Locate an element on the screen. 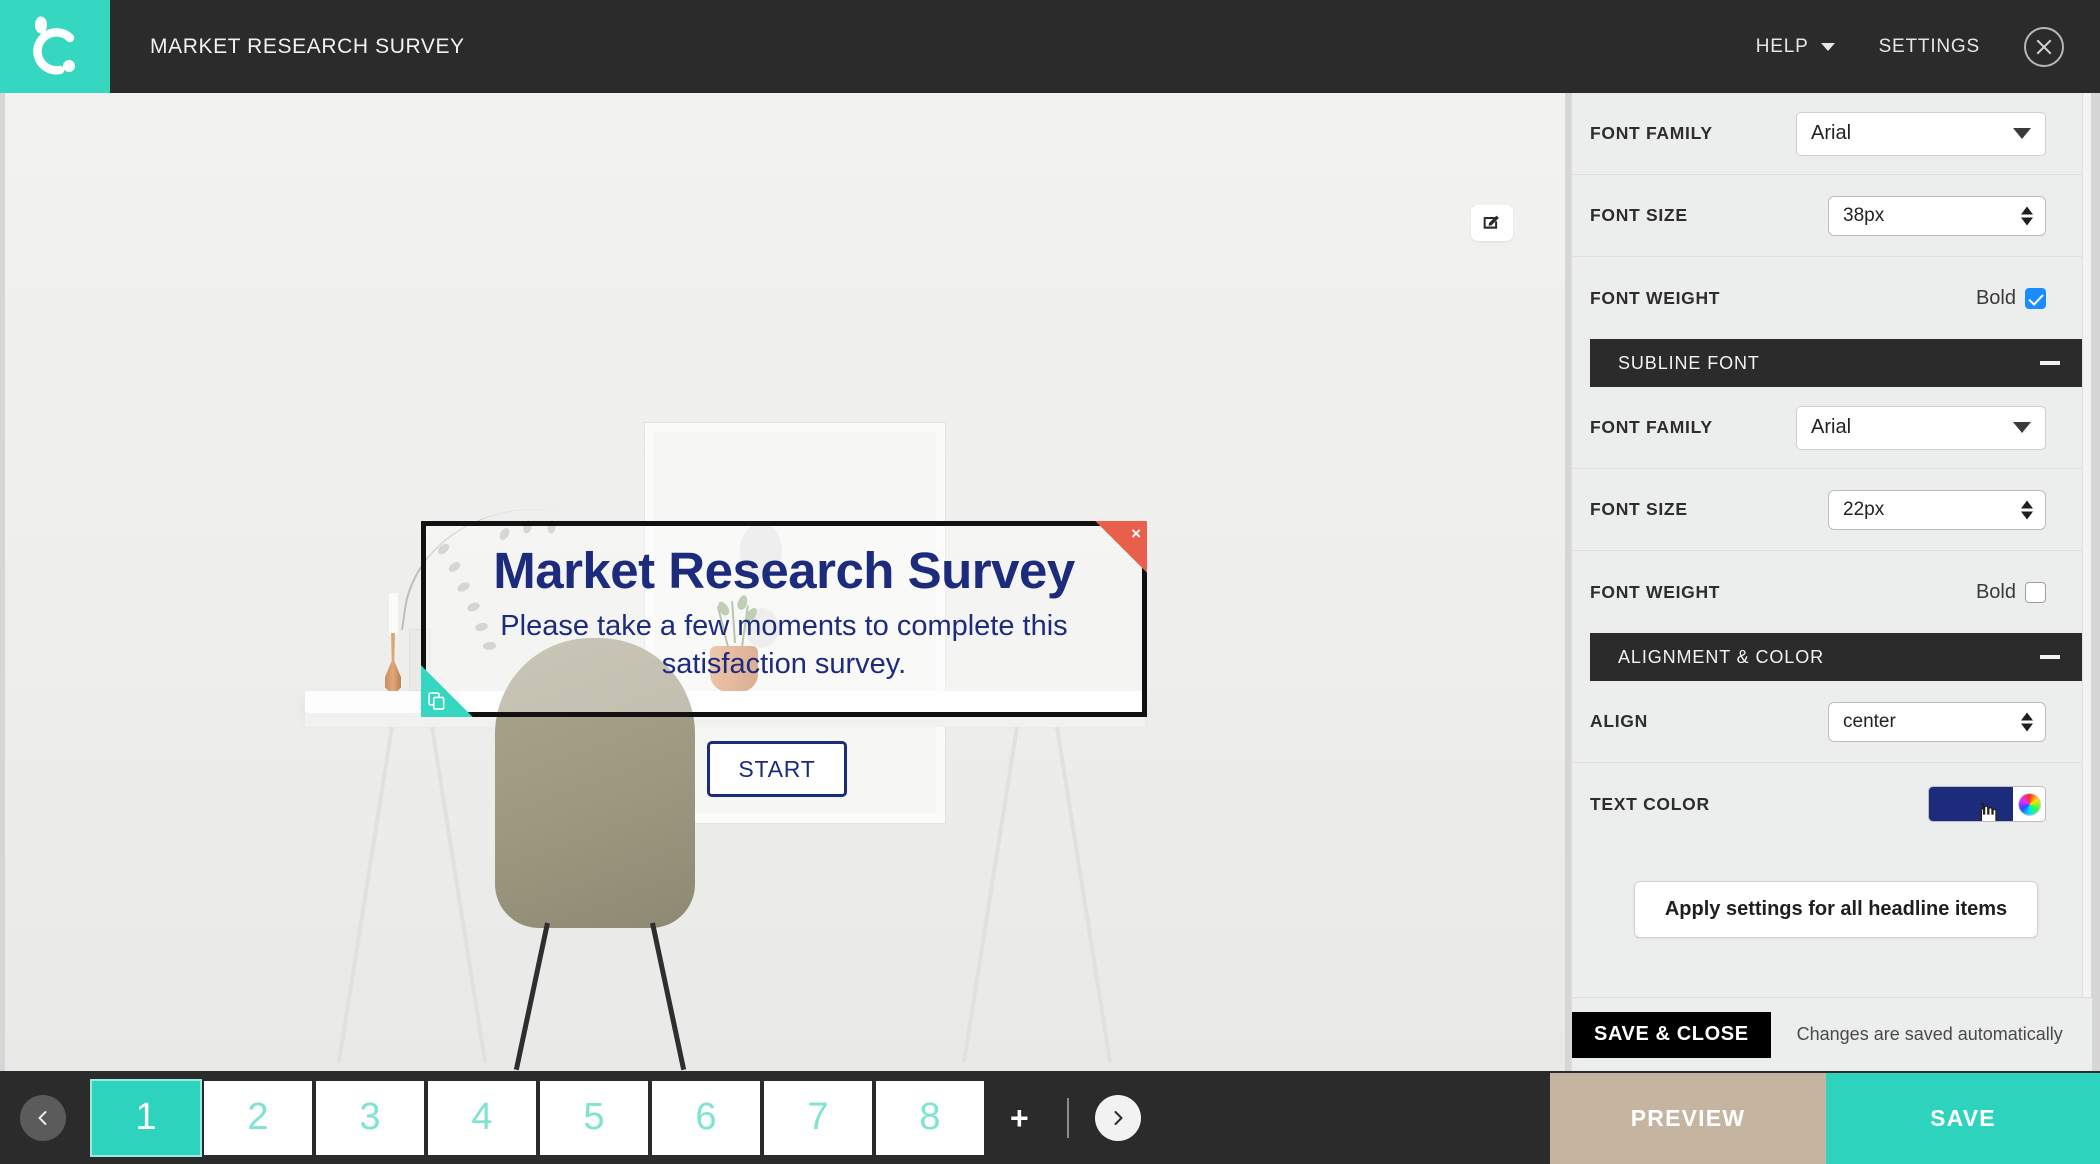  subline-font-size-stepper: 22px is located at coordinates (1937, 509).